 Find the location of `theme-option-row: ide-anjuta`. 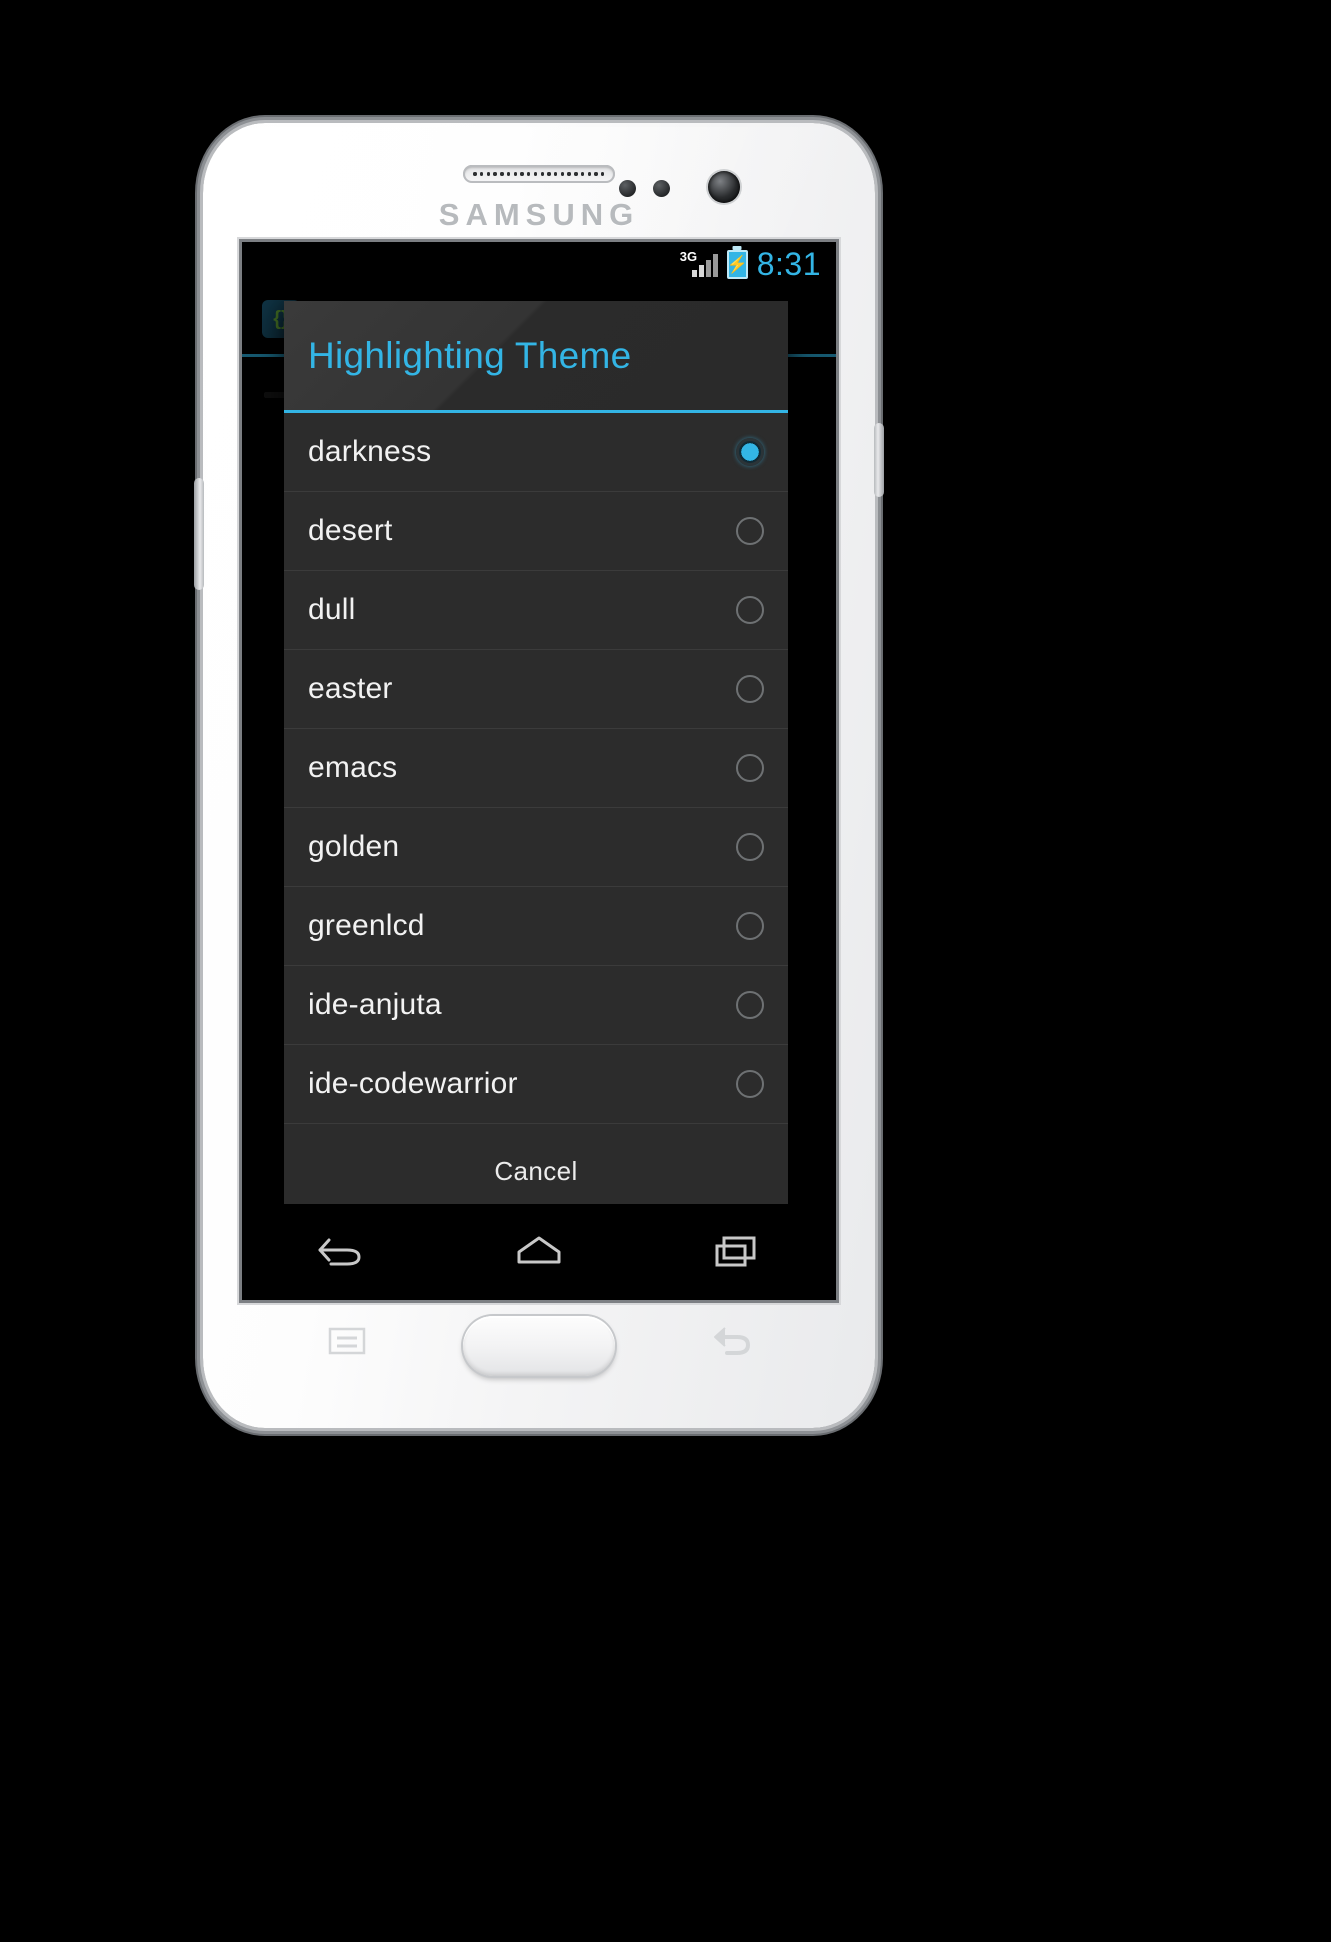

theme-option-row: ide-anjuta is located at coordinates (536, 1005).